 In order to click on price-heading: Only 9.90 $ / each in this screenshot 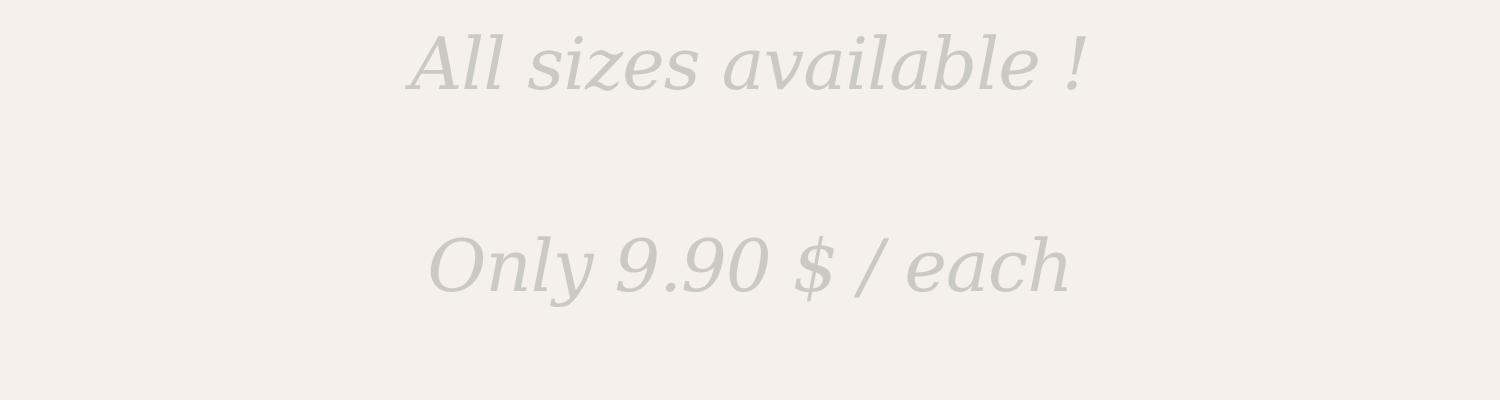, I will do `click(750, 266)`.